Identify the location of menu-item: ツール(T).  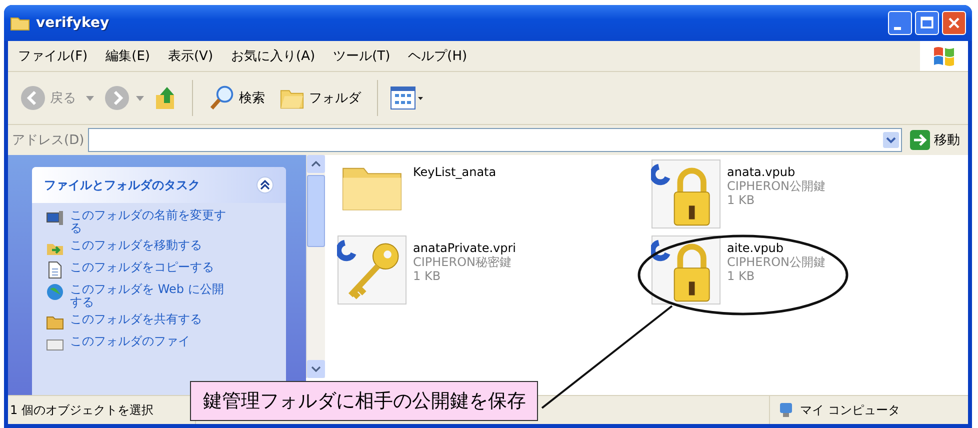
(361, 56).